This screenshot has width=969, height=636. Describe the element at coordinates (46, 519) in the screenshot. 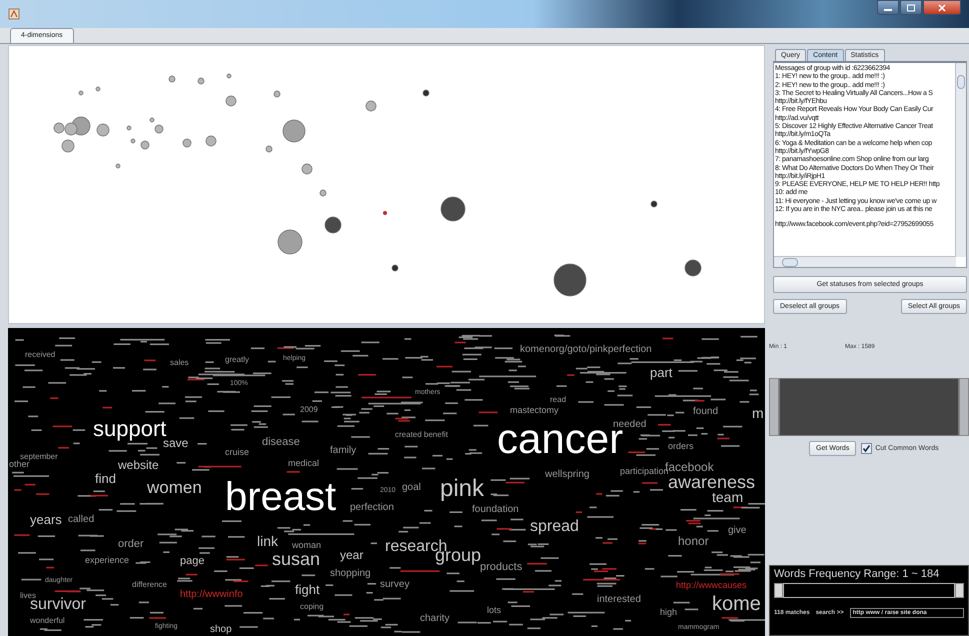

I see `cloud-word: years` at that location.